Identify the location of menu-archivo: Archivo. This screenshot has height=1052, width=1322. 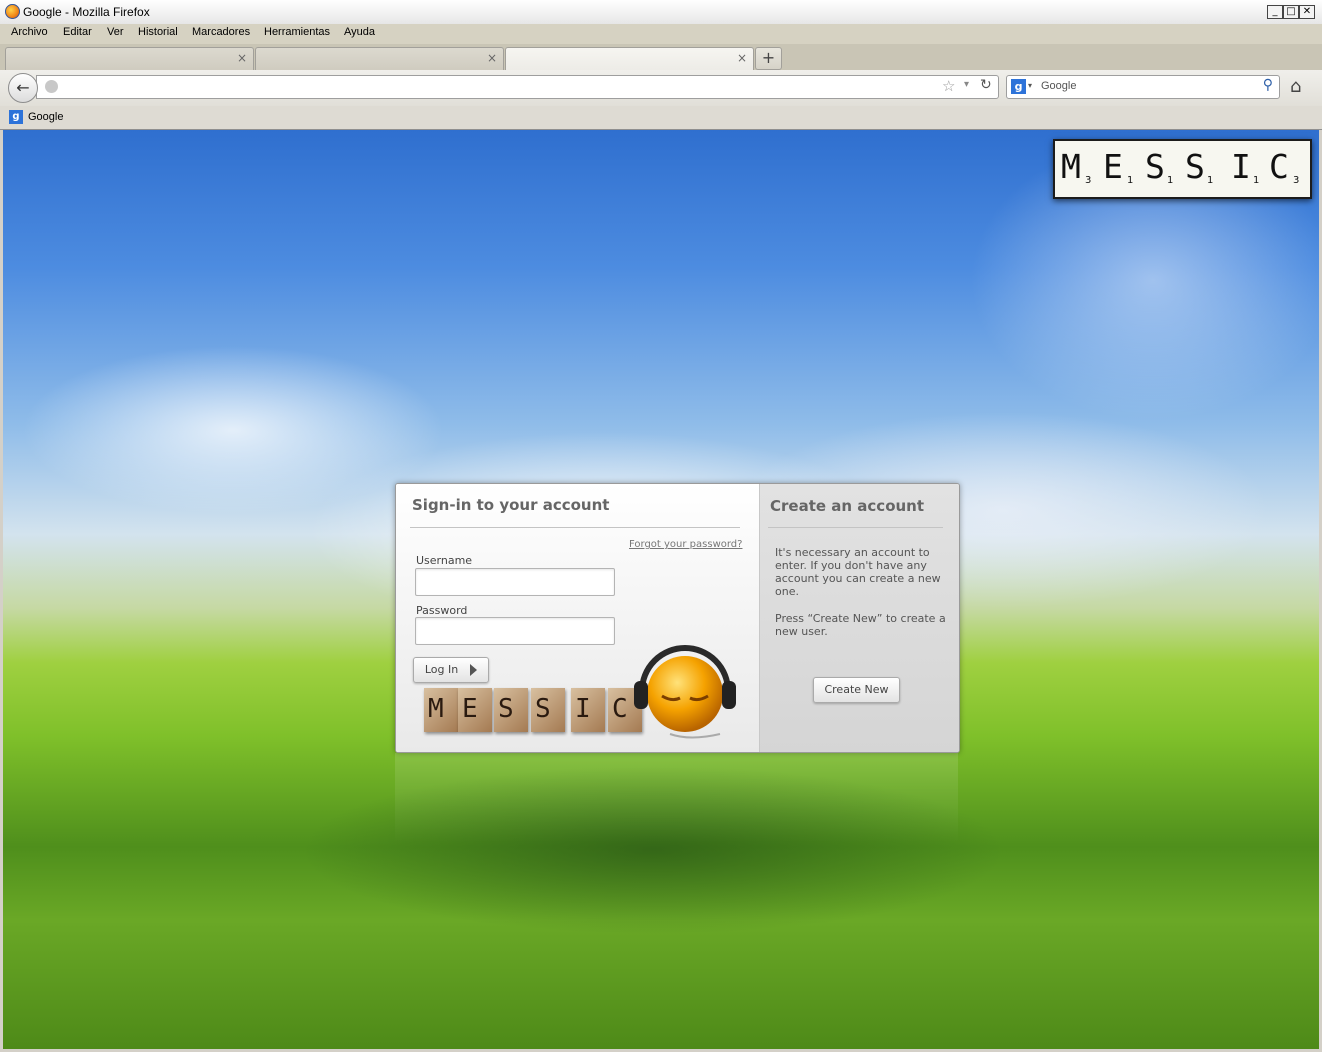
(29, 32).